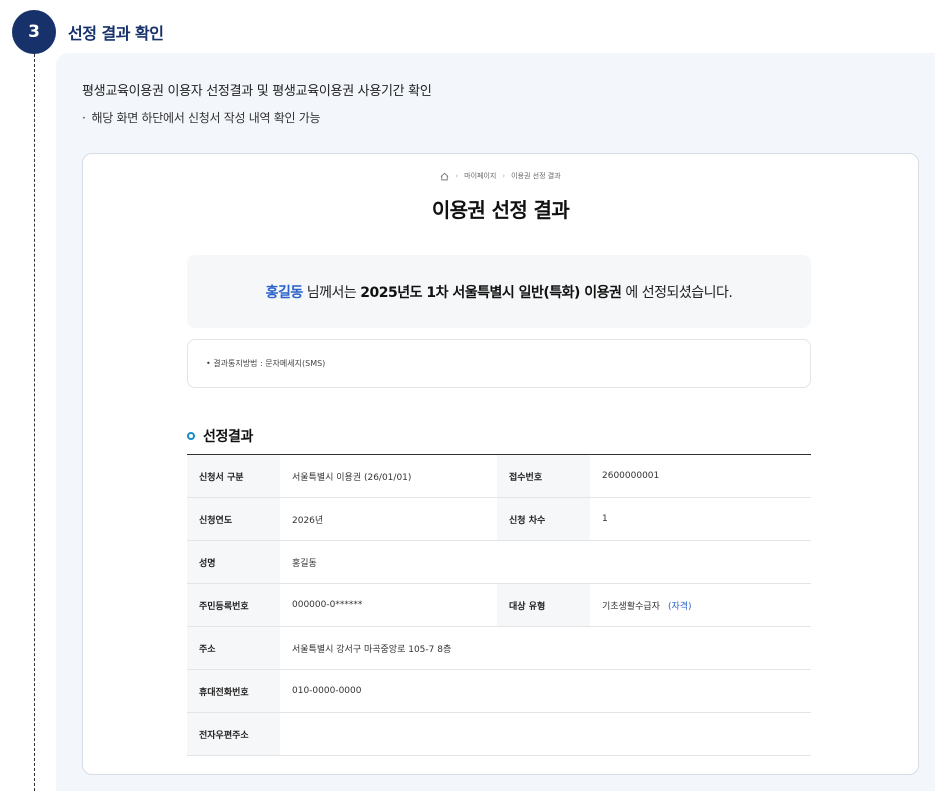  I want to click on table-cell: 2026년, so click(308, 520).